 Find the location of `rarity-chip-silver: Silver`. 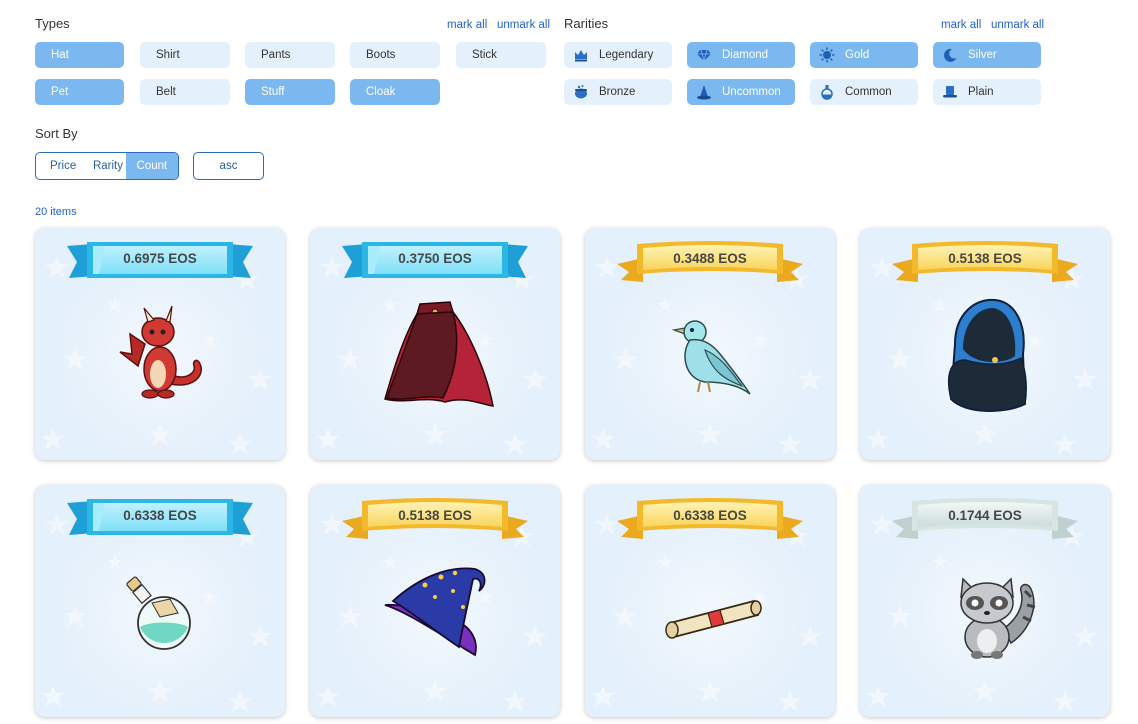

rarity-chip-silver: Silver is located at coordinates (987, 55).